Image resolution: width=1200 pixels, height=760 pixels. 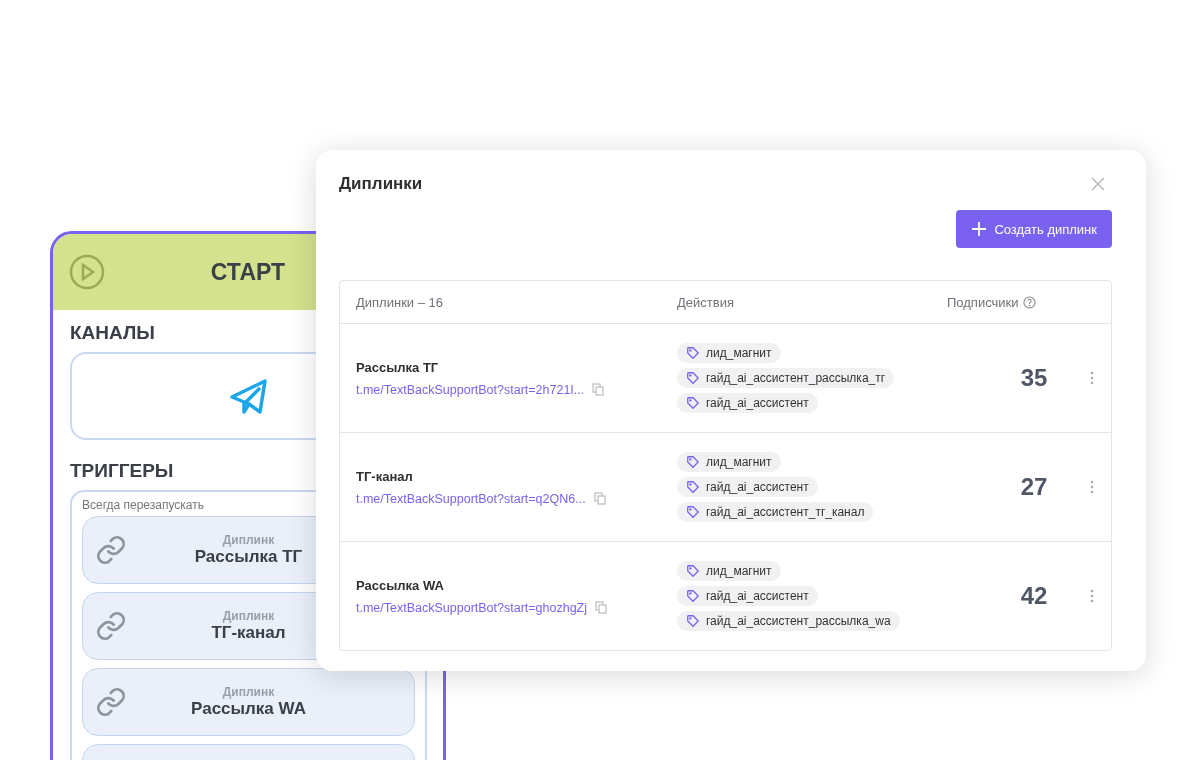 I want to click on plus-icon, so click(x=979, y=229).